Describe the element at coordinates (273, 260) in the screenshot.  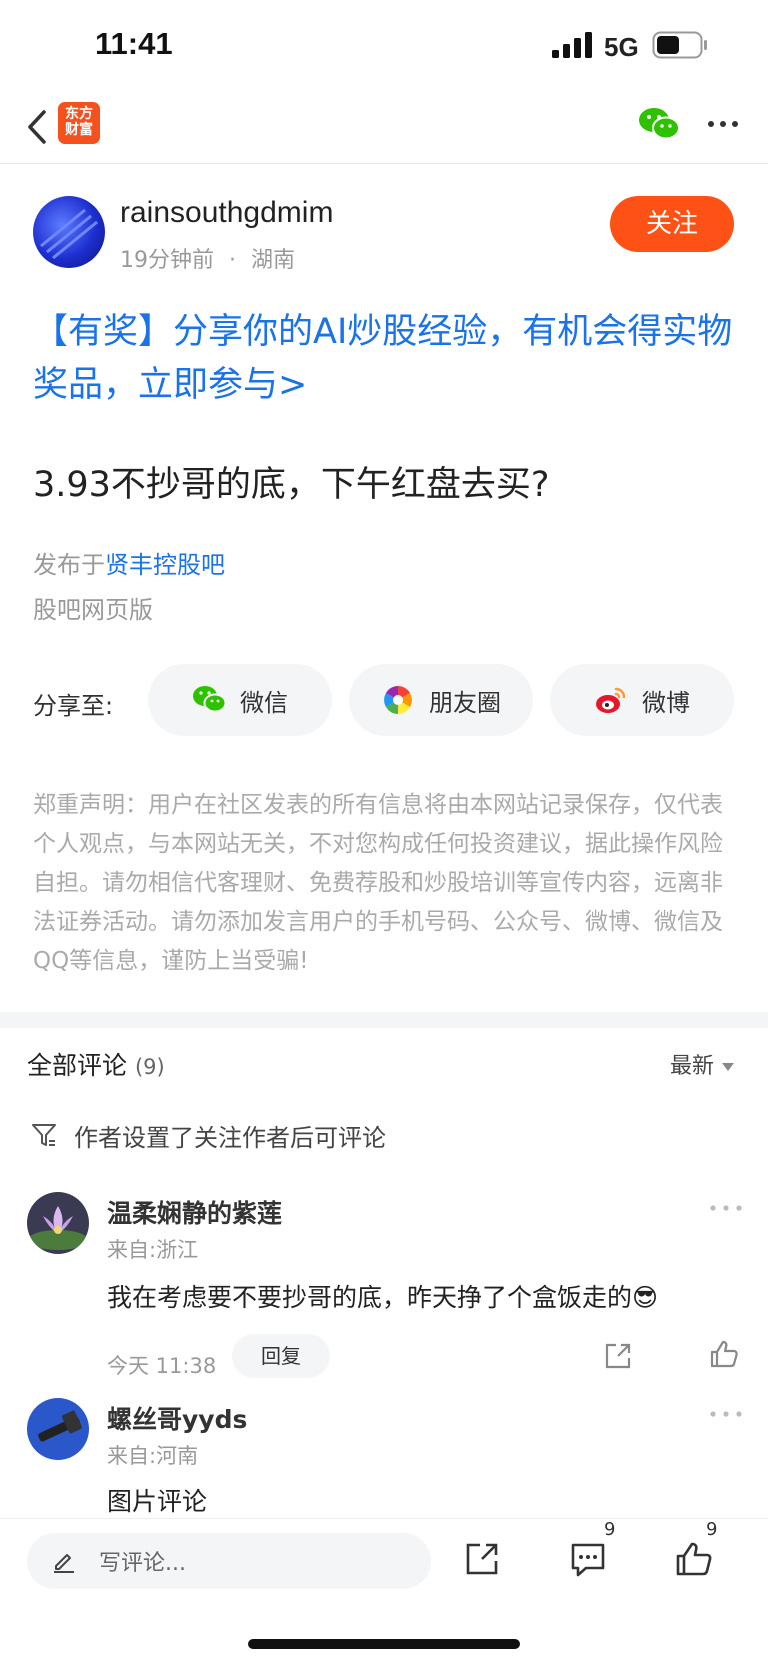
I see `author-location: 湖南` at that location.